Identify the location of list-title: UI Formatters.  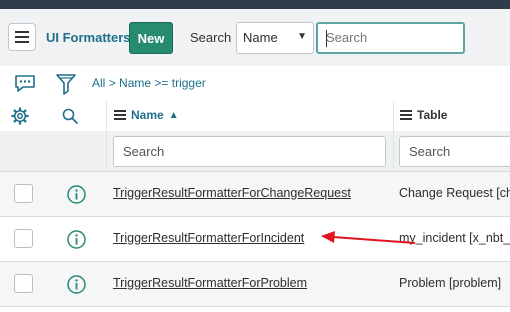
(88, 37).